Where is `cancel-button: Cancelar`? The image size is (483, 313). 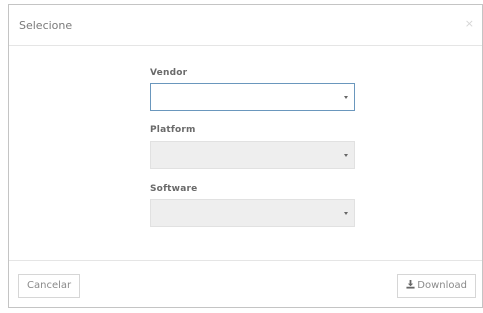
cancel-button: Cancelar is located at coordinates (49, 286).